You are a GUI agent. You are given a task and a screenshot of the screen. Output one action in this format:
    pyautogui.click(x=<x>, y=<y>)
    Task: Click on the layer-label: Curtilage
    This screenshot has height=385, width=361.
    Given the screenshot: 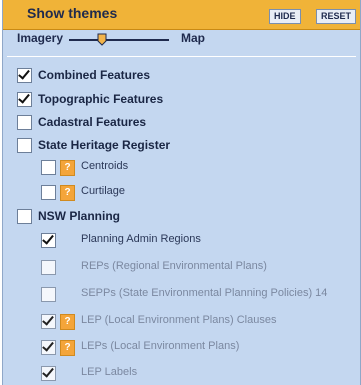 What is the action you would take?
    pyautogui.click(x=103, y=191)
    